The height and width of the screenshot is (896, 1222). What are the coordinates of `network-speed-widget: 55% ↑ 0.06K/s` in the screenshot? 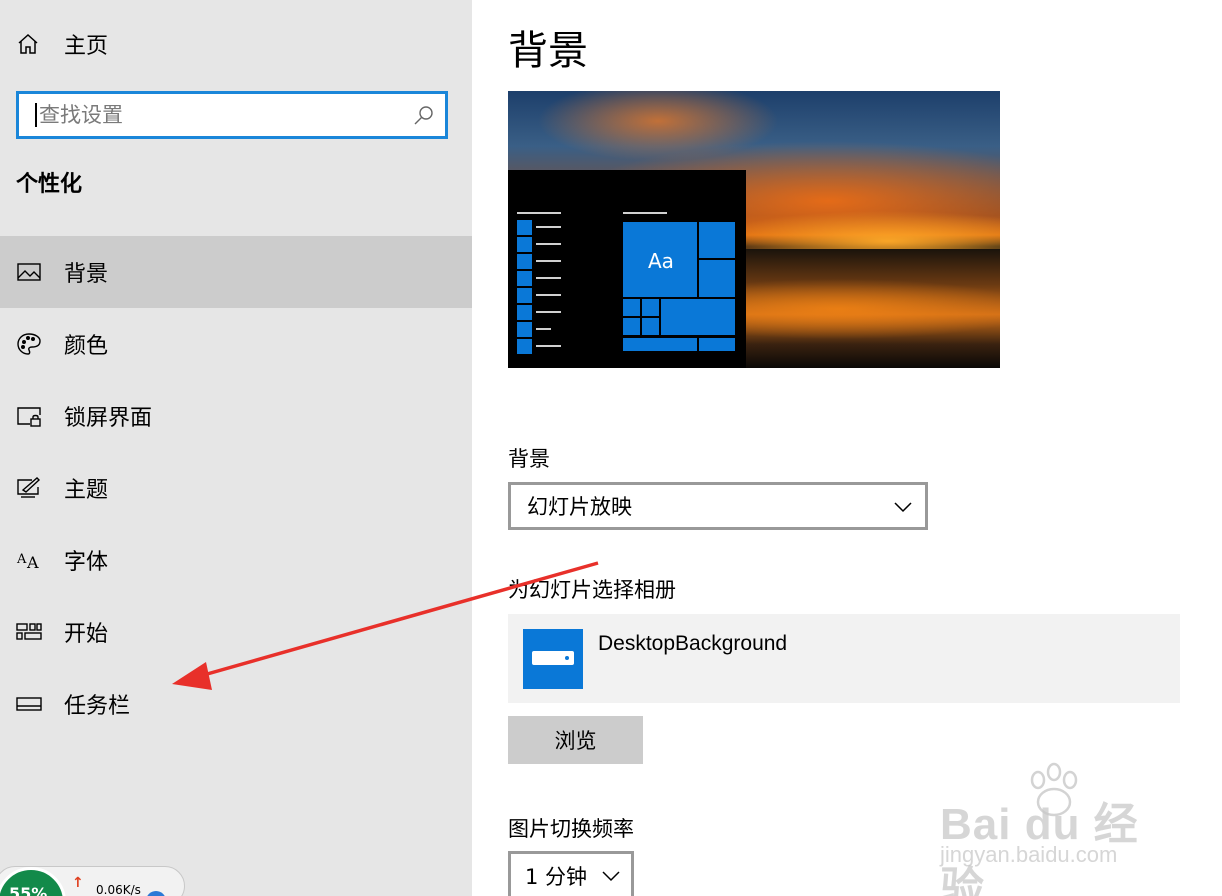 It's located at (92, 881).